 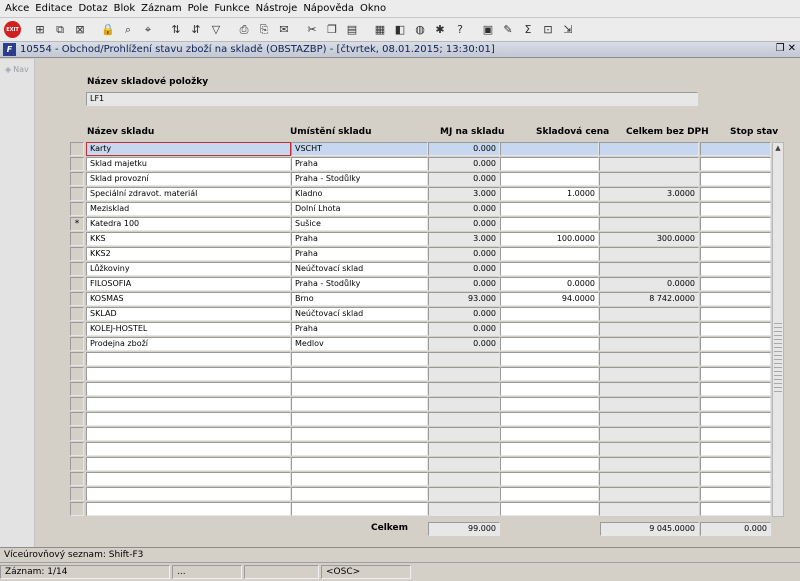 What do you see at coordinates (359, 224) in the screenshot?
I see `cell-location: Sušice` at bounding box center [359, 224].